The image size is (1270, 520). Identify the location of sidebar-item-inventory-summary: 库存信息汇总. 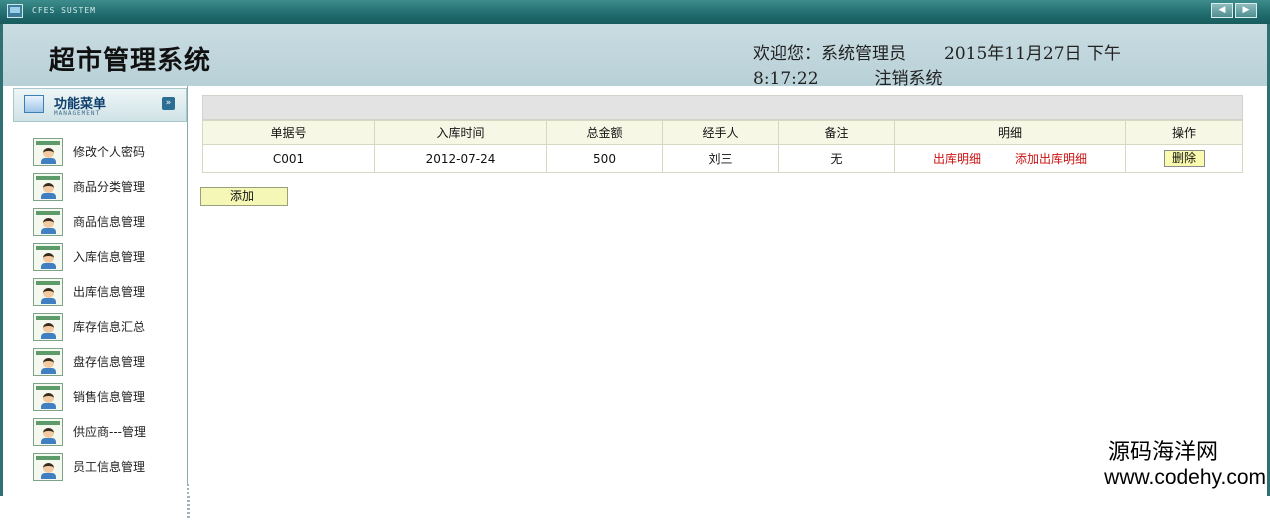
(108, 326).